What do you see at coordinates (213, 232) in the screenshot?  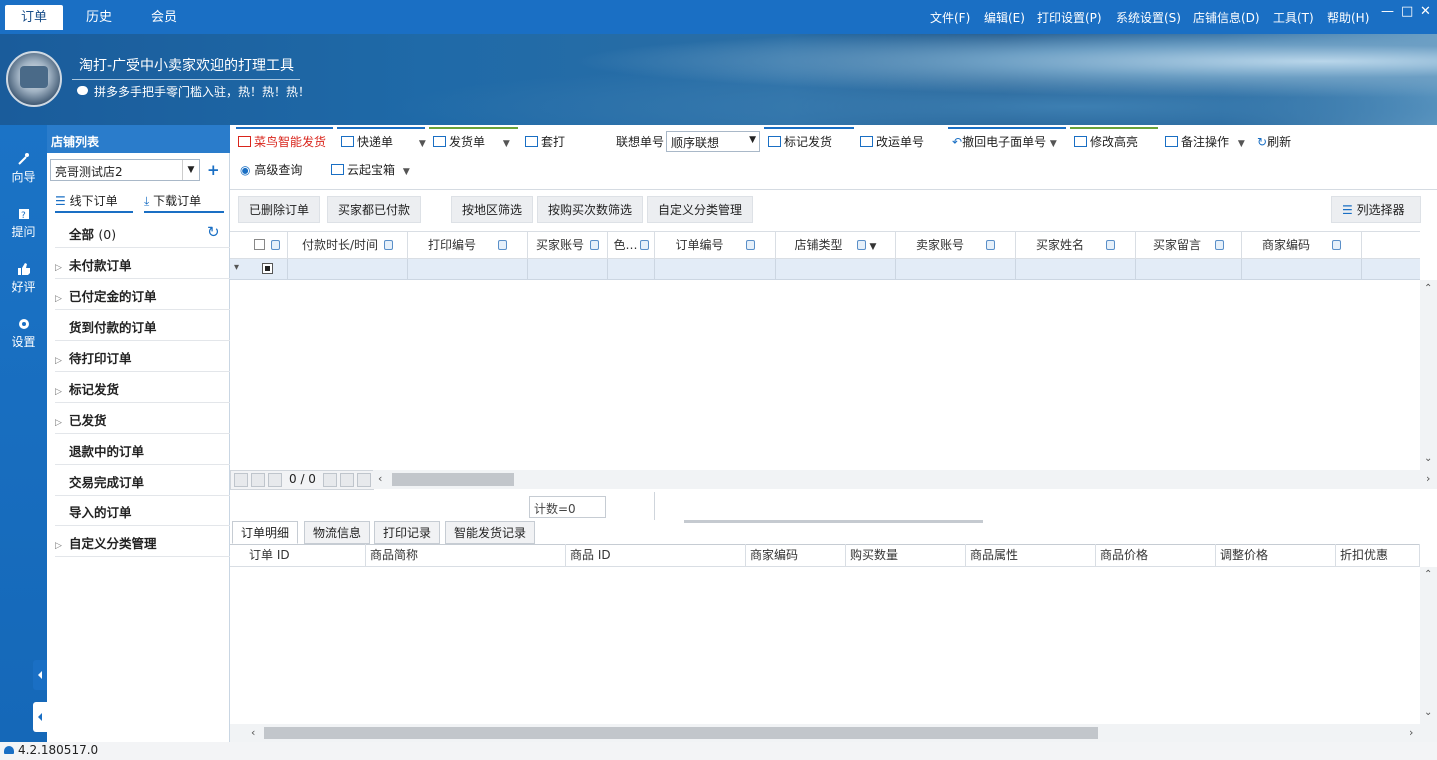 I see `refresh-icon: ↻` at bounding box center [213, 232].